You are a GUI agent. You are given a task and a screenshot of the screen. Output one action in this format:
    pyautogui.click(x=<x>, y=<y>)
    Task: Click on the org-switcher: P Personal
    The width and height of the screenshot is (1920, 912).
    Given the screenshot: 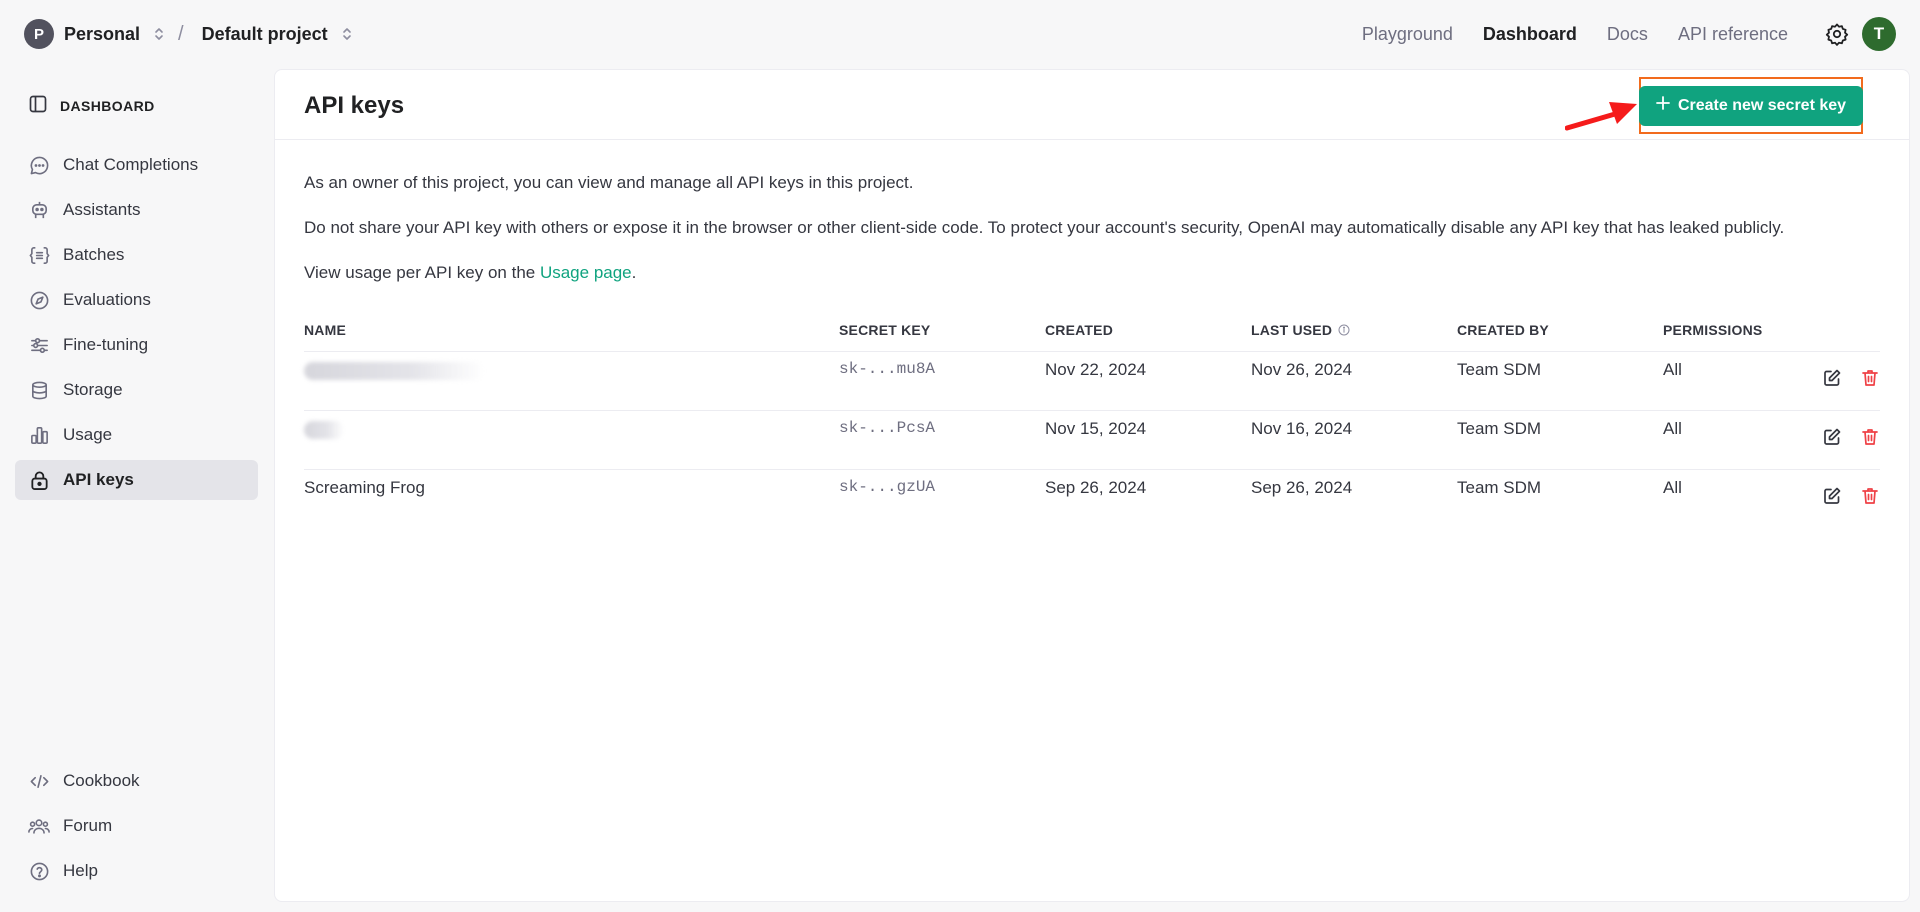 What is the action you would take?
    pyautogui.click(x=94, y=34)
    